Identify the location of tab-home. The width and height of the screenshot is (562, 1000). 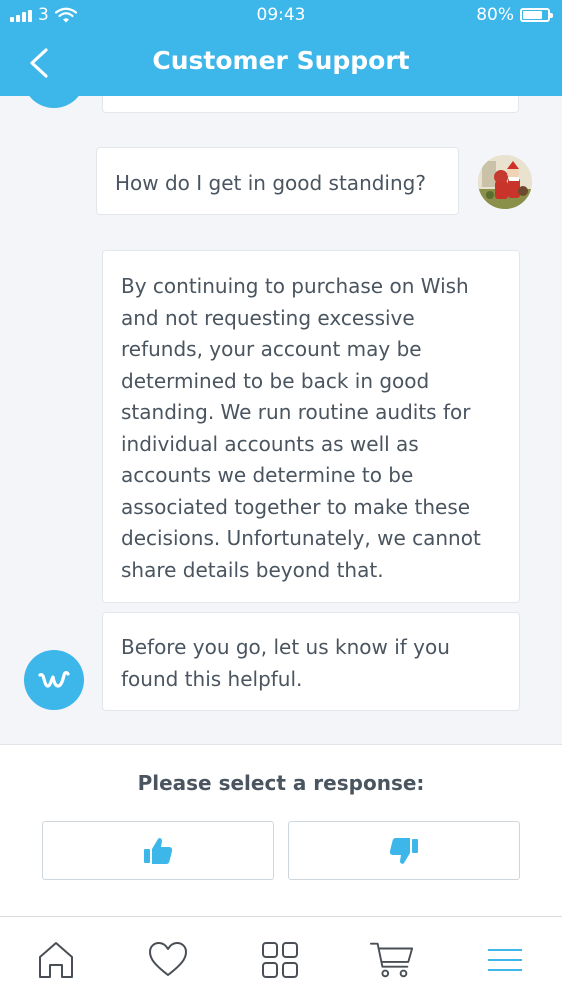
(56, 960).